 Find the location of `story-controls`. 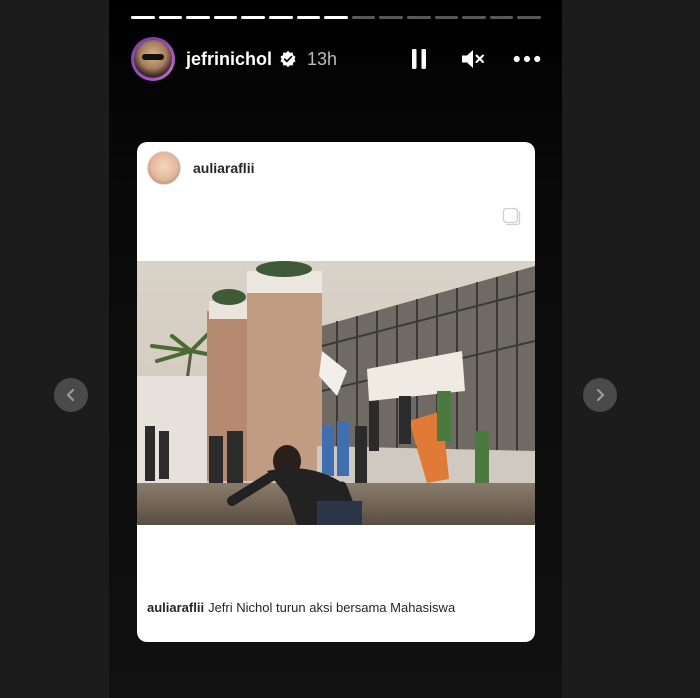

story-controls is located at coordinates (473, 59).